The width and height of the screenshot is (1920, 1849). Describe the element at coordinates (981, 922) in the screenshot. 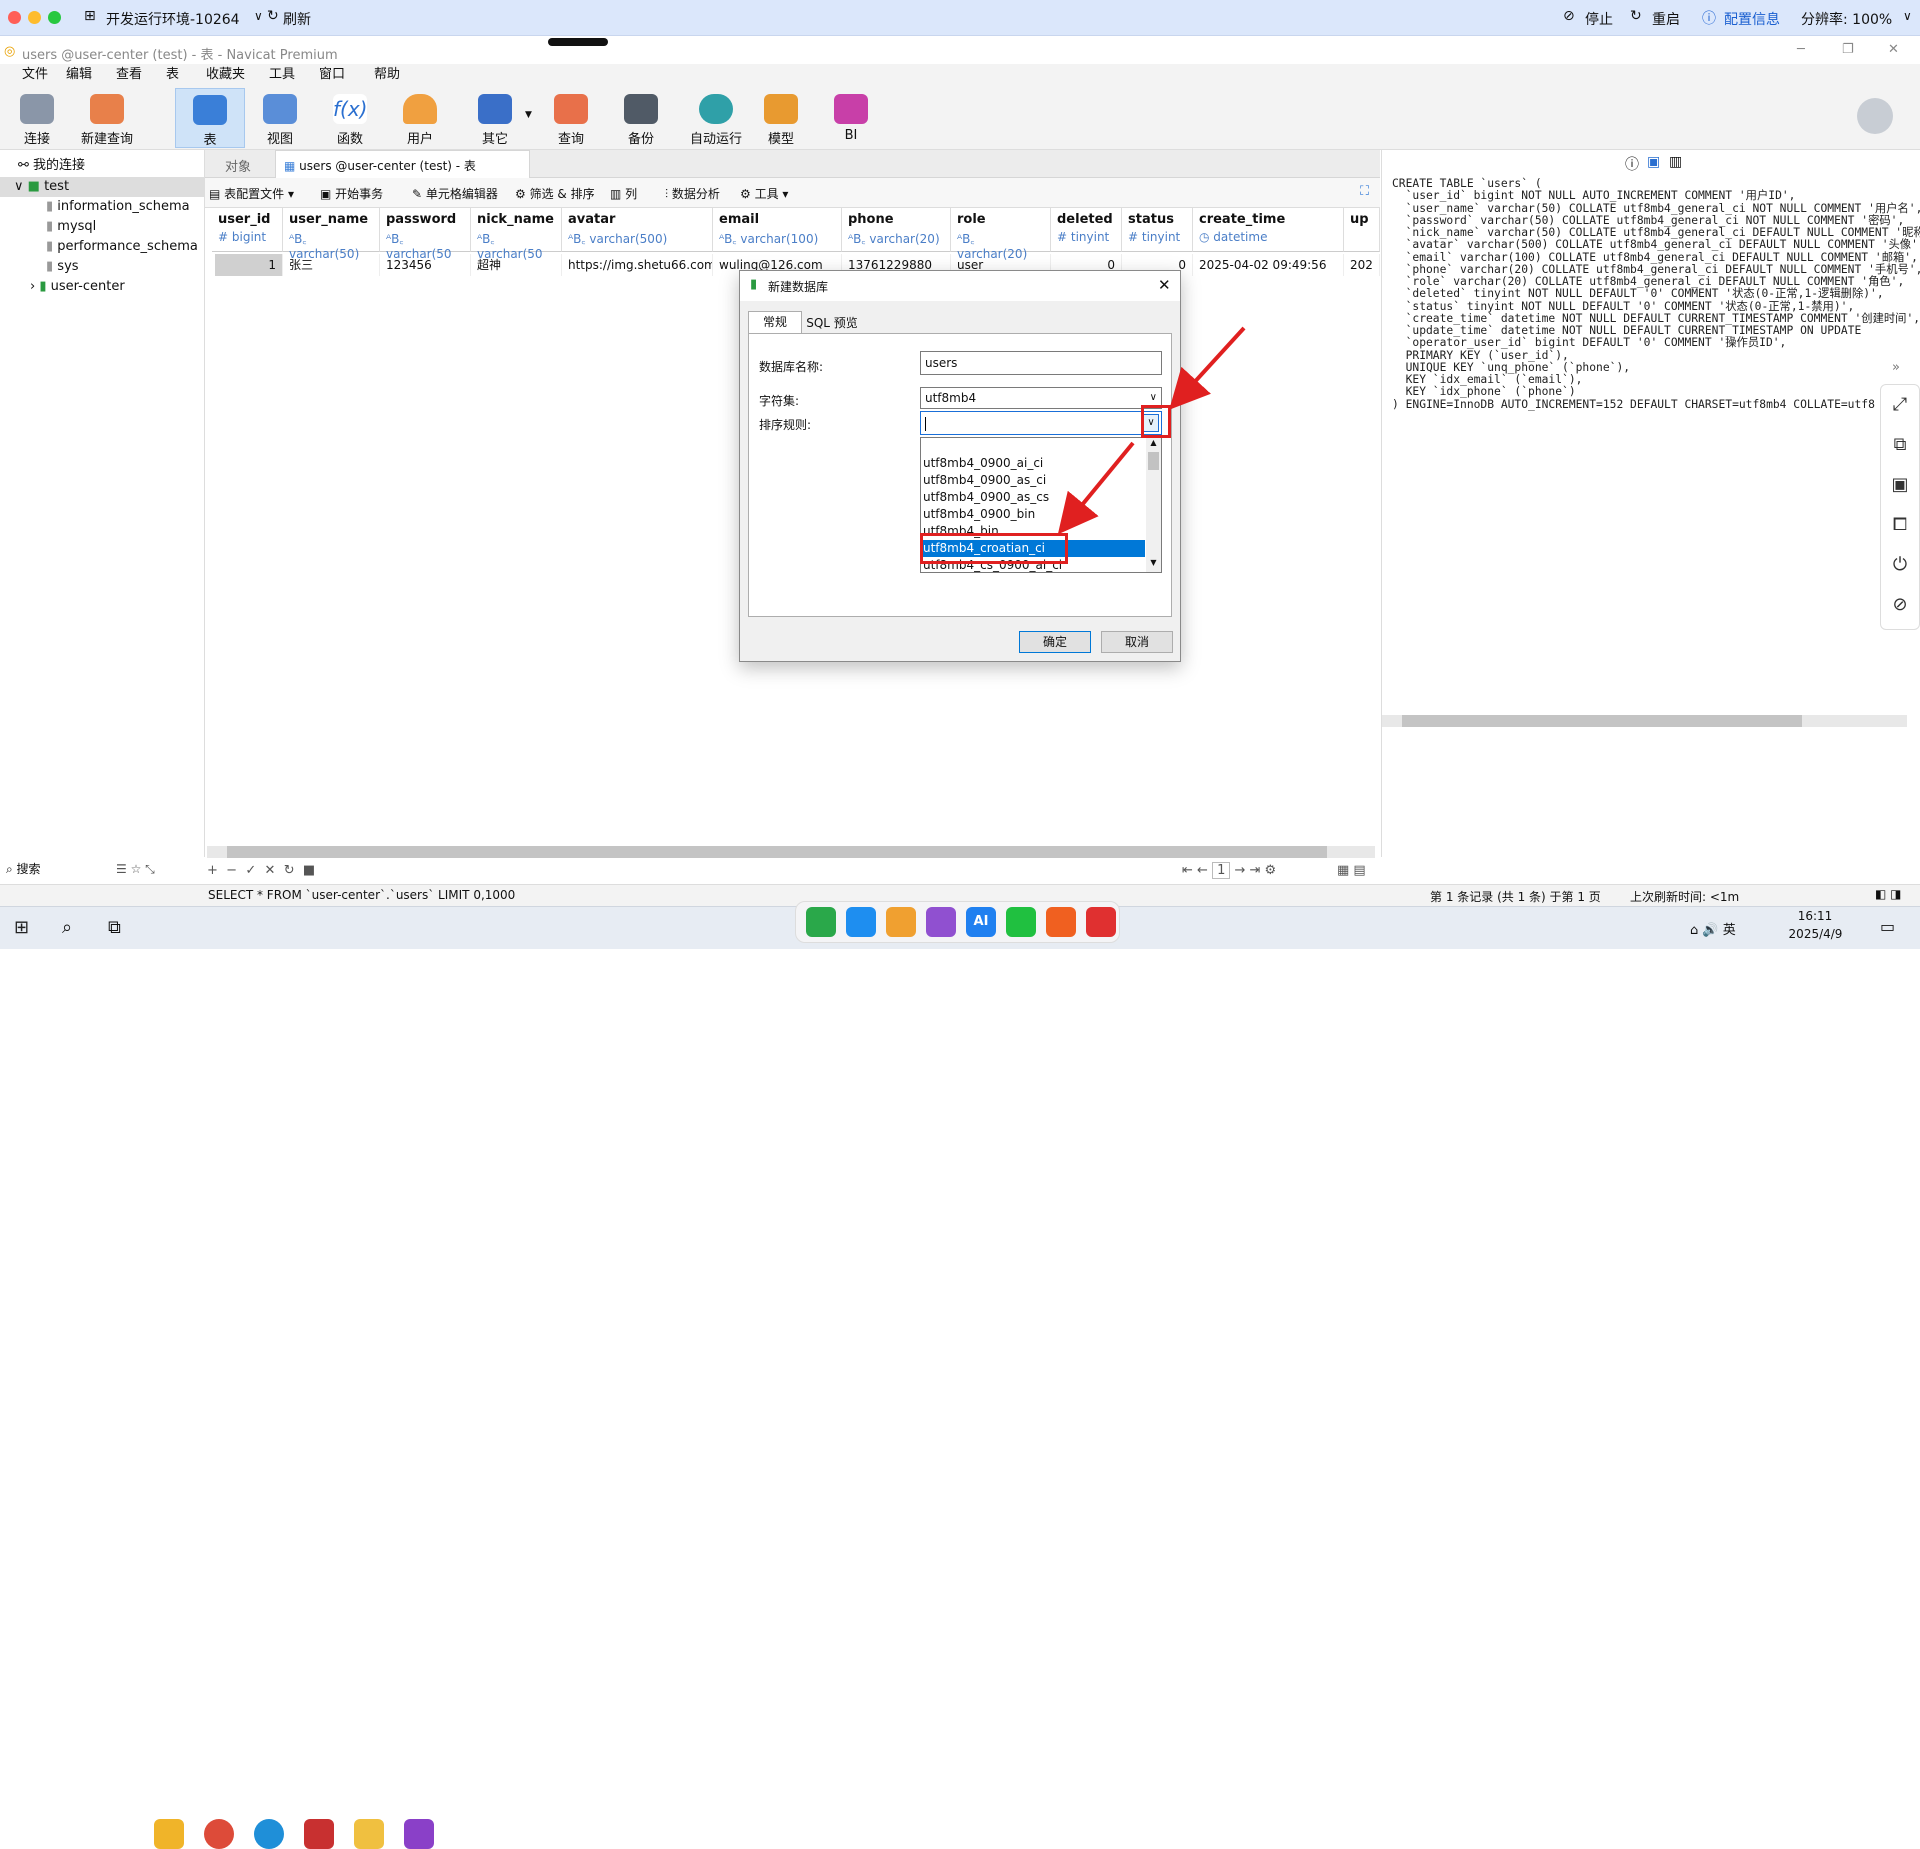

I see `ai-icon: AI` at that location.